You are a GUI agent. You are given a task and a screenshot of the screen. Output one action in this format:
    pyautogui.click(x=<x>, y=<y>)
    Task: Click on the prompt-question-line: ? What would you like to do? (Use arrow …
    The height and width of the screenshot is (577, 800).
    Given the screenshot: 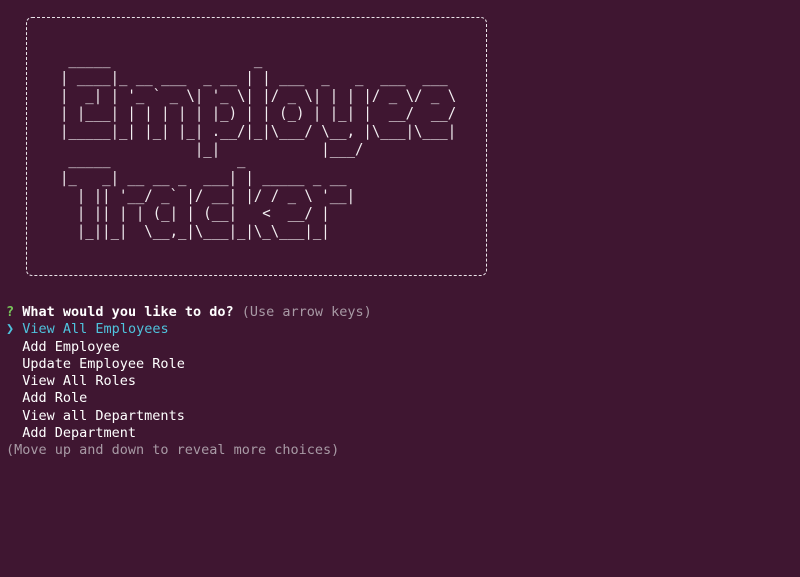 What is the action you would take?
    pyautogui.click(x=189, y=312)
    